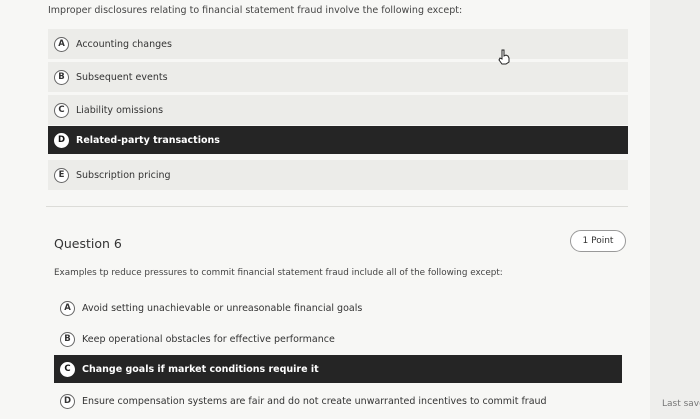 The image size is (700, 419). What do you see at coordinates (338, 140) in the screenshot?
I see `q5-option-d: D Related-party transactions` at bounding box center [338, 140].